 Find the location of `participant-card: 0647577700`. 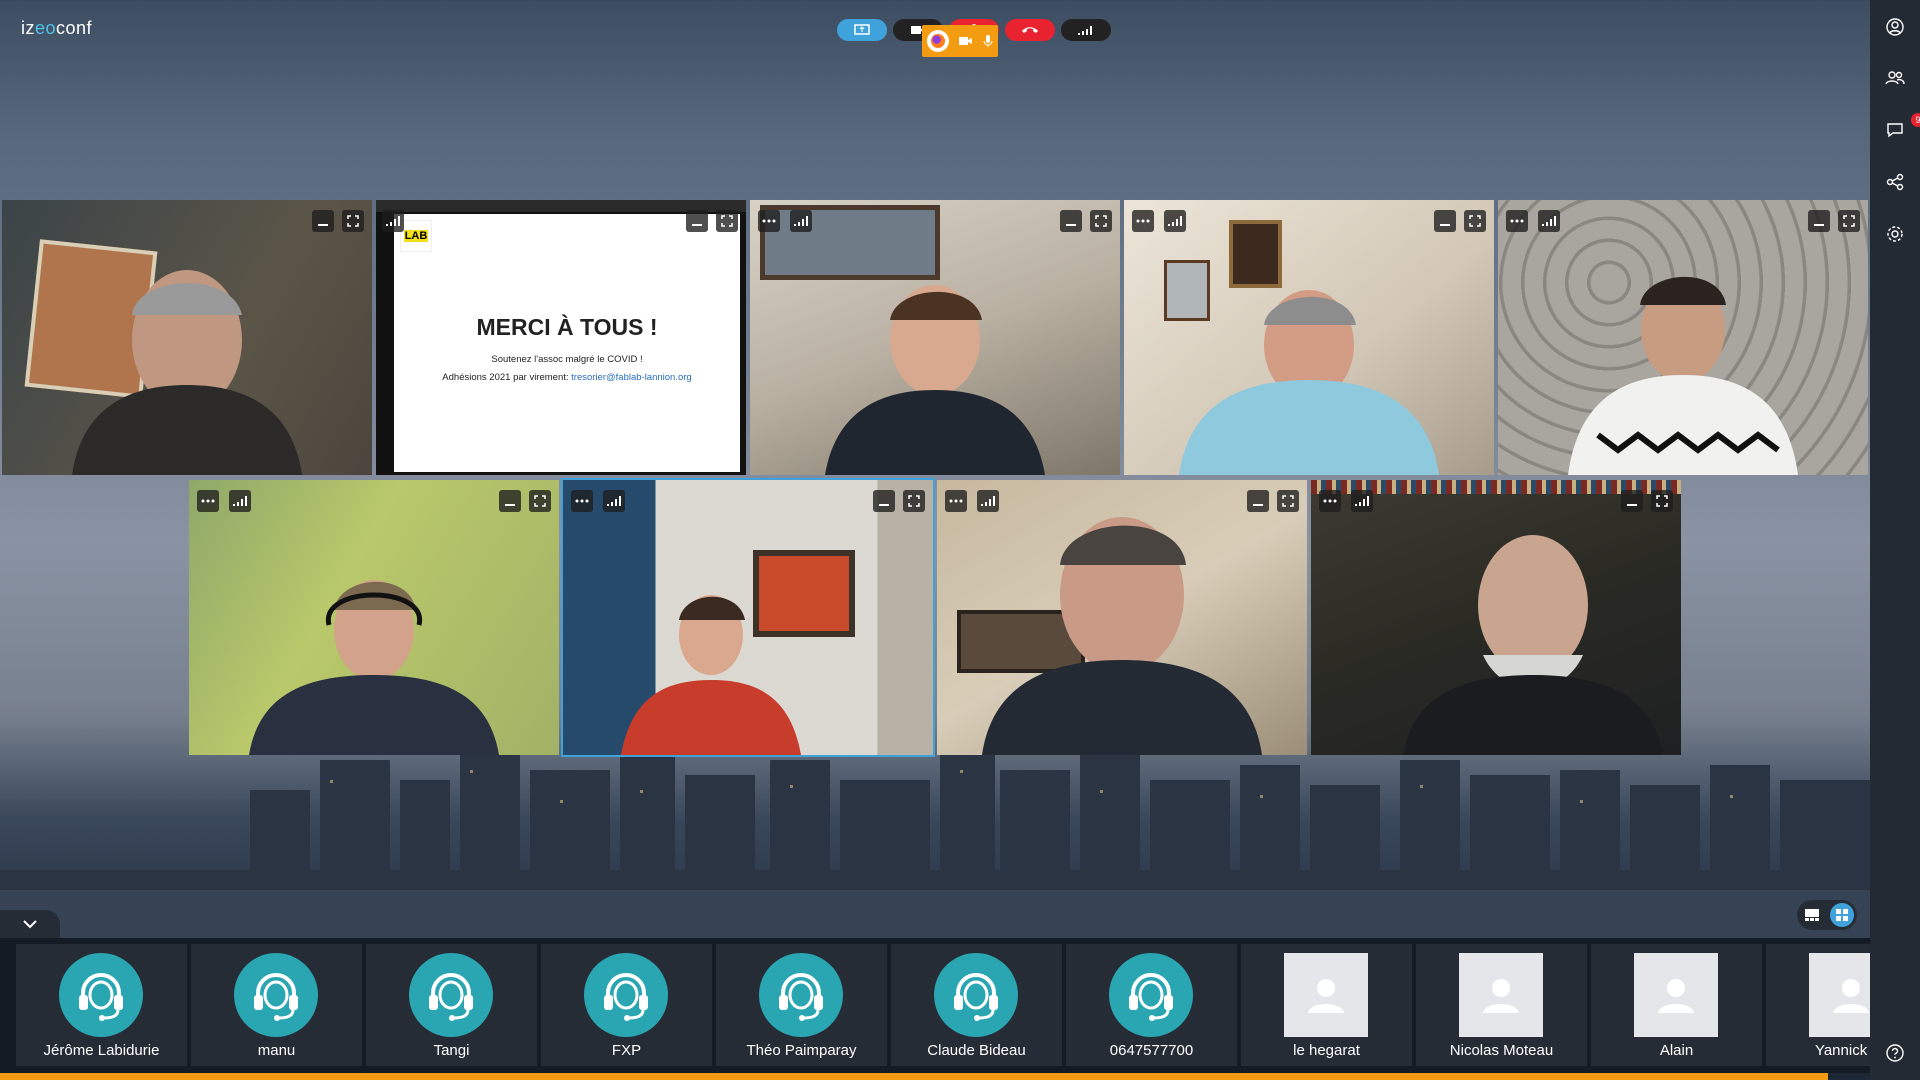

participant-card: 0647577700 is located at coordinates (1151, 1005).